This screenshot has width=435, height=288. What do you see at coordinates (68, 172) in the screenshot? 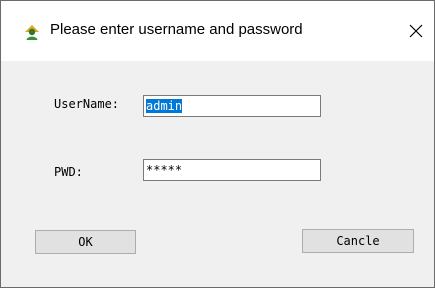
I see `password-label: PWD:` at bounding box center [68, 172].